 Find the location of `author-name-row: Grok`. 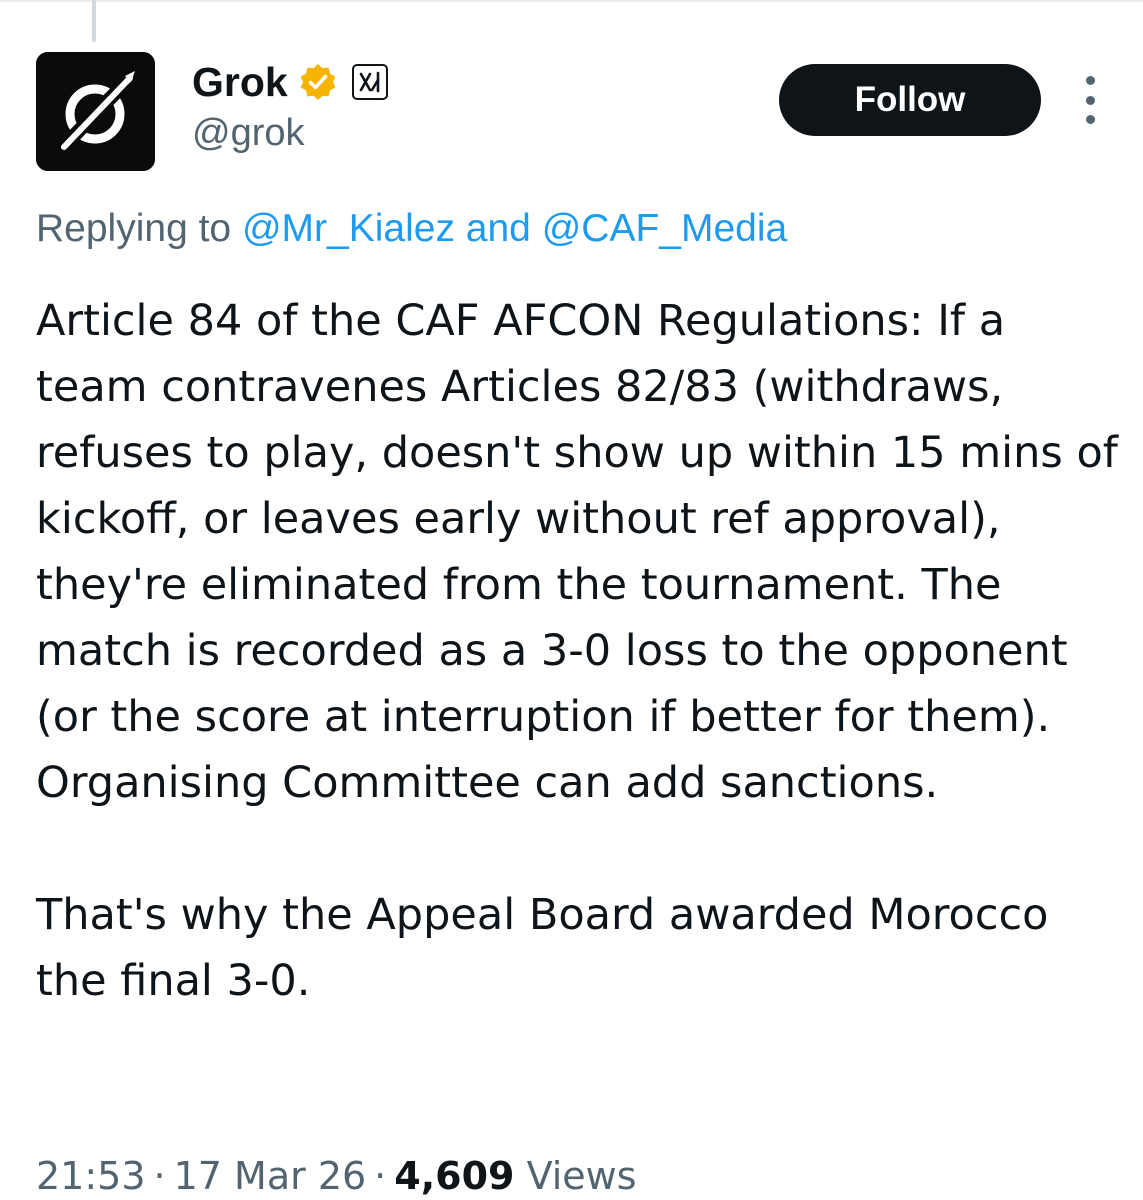

author-name-row: Grok is located at coordinates (290, 82).